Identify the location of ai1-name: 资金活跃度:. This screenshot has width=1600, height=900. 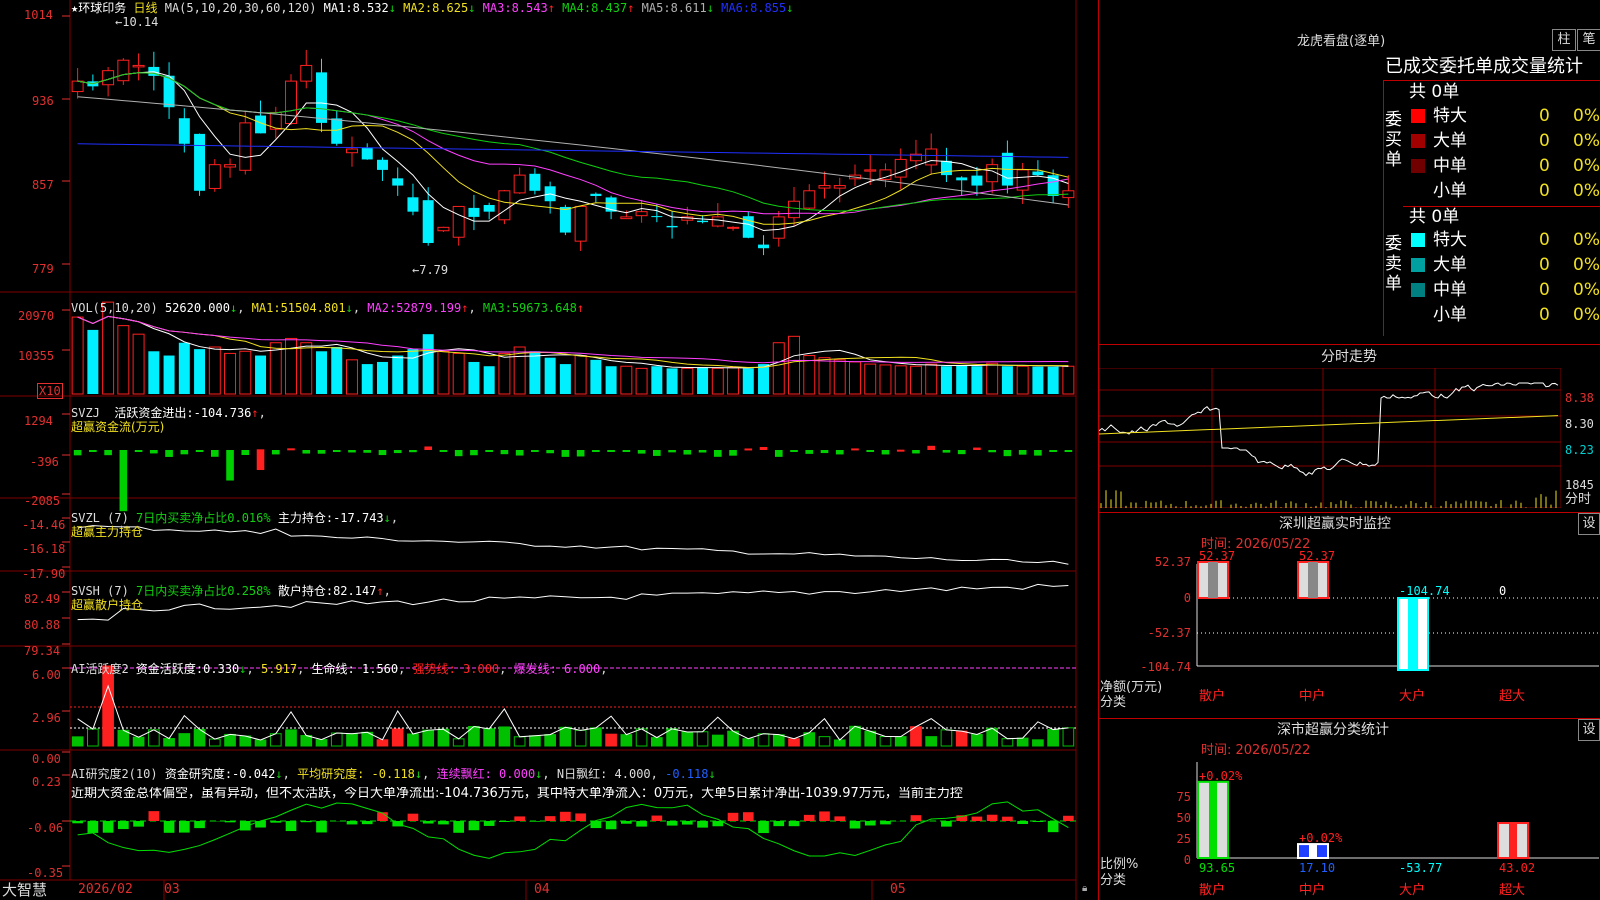
(169, 669).